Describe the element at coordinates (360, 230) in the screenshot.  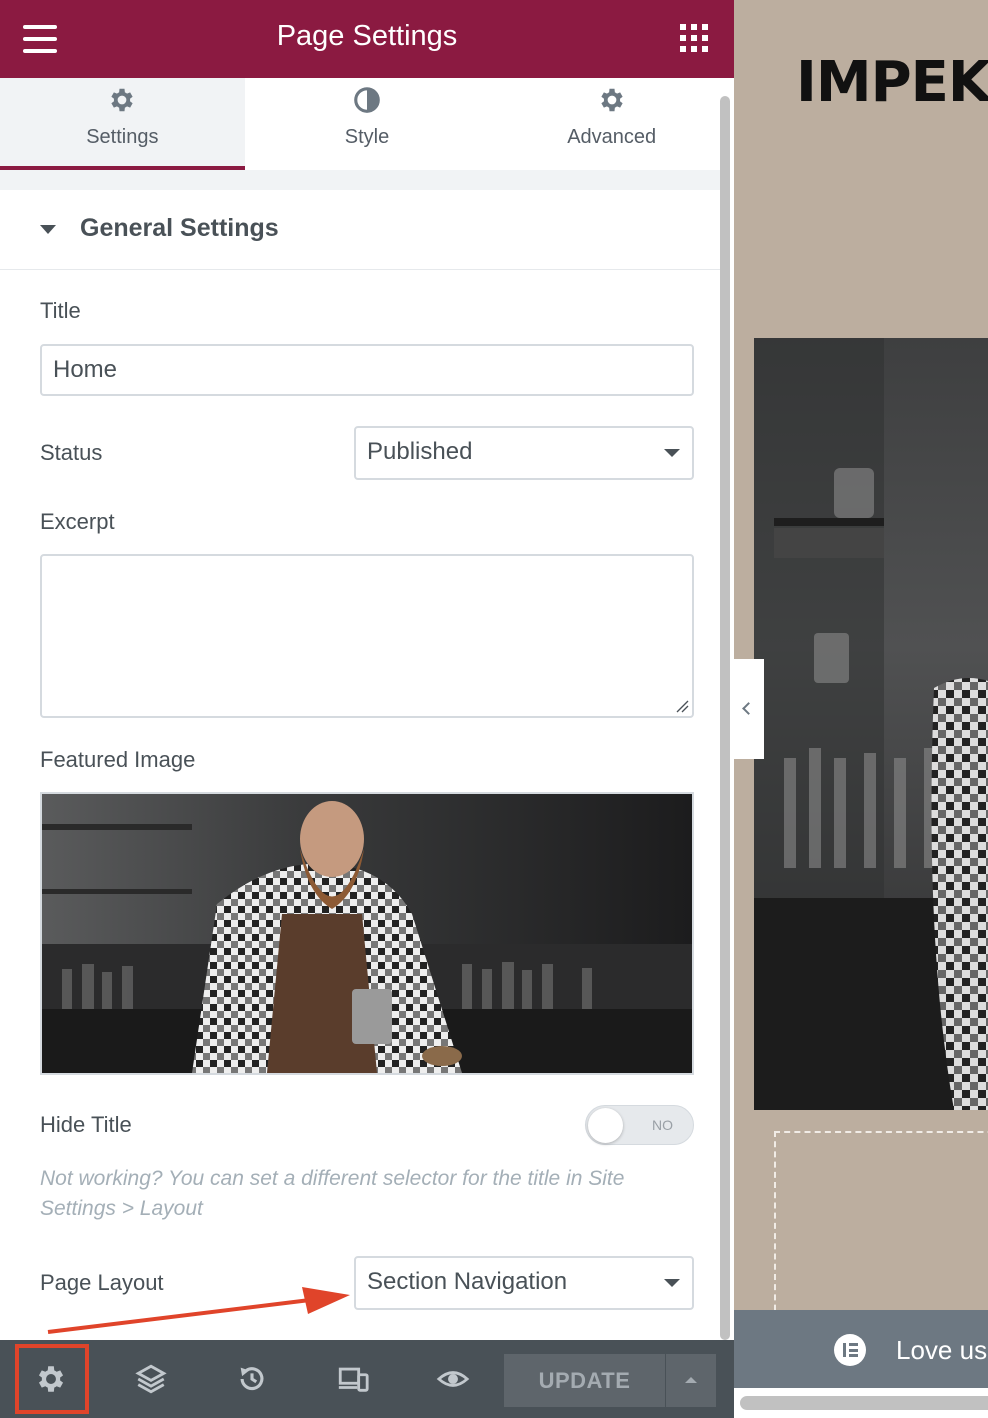
I see `section-toggle-general-settings: General Settings` at that location.